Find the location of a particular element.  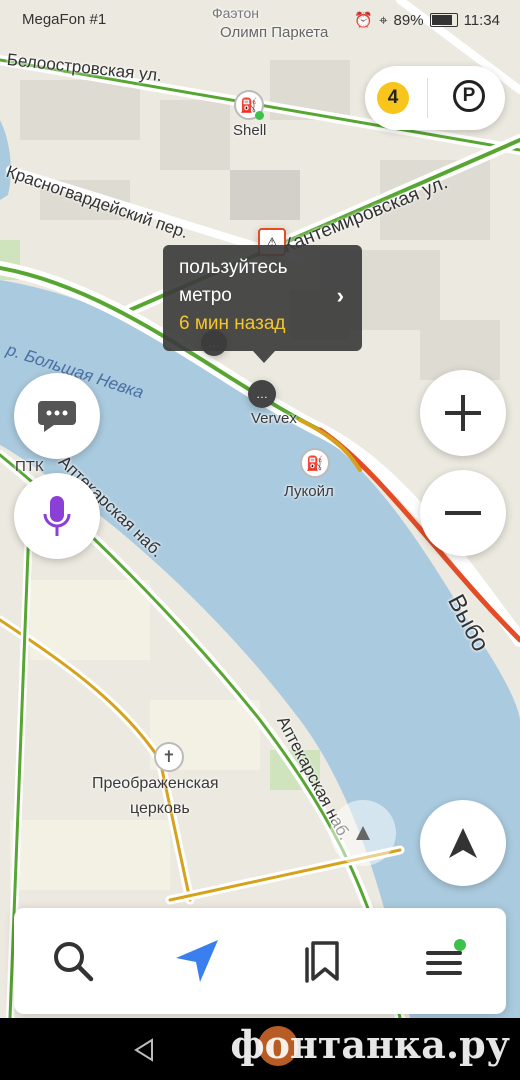

bottom-navigation is located at coordinates (260, 961).